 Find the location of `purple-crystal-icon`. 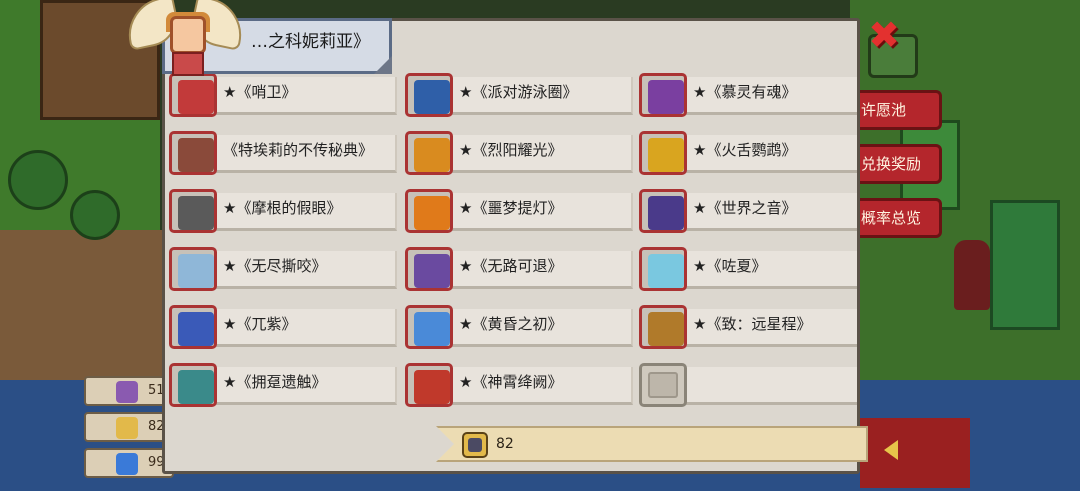

purple-crystal-icon is located at coordinates (127, 392).